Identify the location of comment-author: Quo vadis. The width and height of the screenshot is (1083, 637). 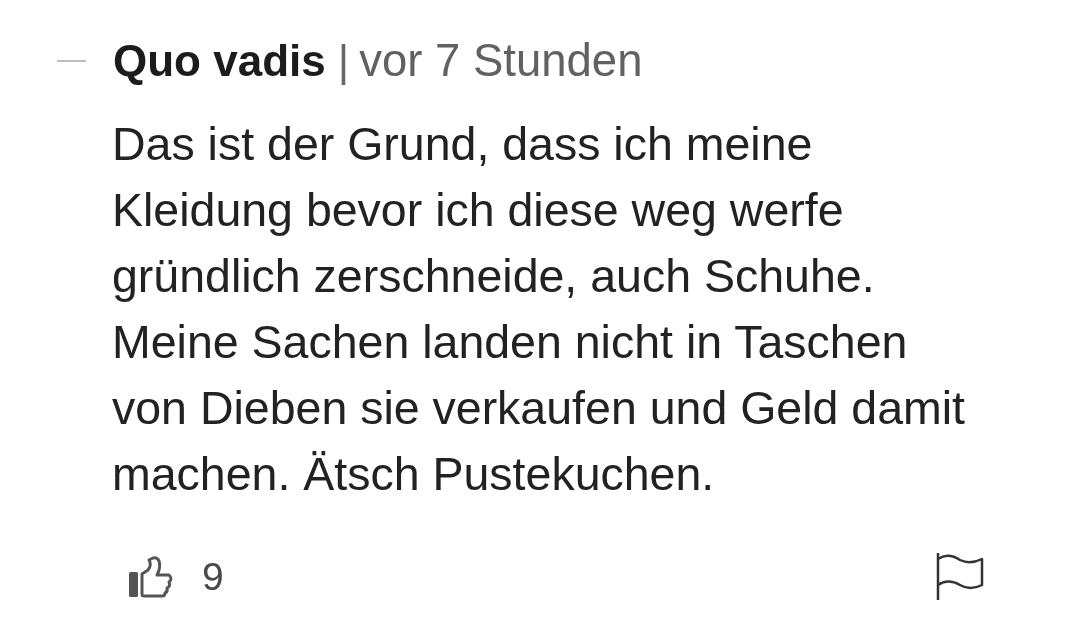
(219, 61).